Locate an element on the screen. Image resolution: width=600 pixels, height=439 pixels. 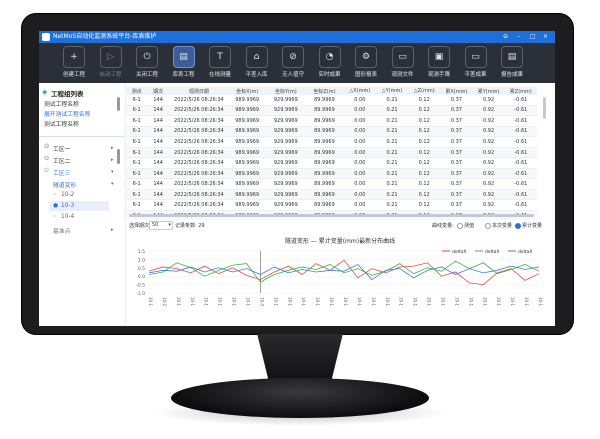
tree-group-1: 工区一 is located at coordinates (61, 148).